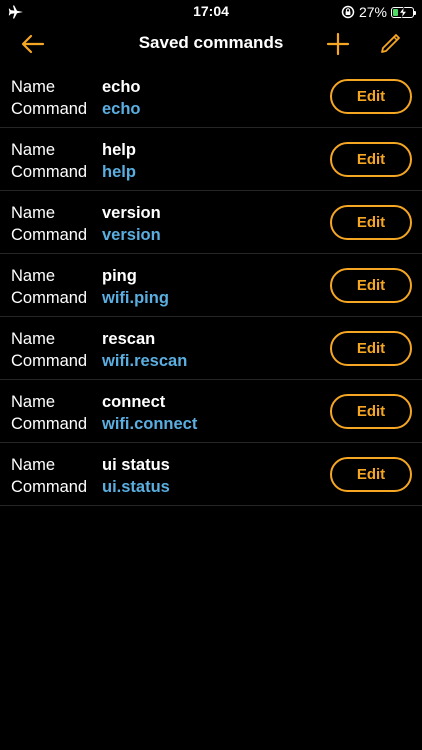 Image resolution: width=422 pixels, height=750 pixels. What do you see at coordinates (135, 287) in the screenshot?
I see `row-values: ping wifi.ping` at bounding box center [135, 287].